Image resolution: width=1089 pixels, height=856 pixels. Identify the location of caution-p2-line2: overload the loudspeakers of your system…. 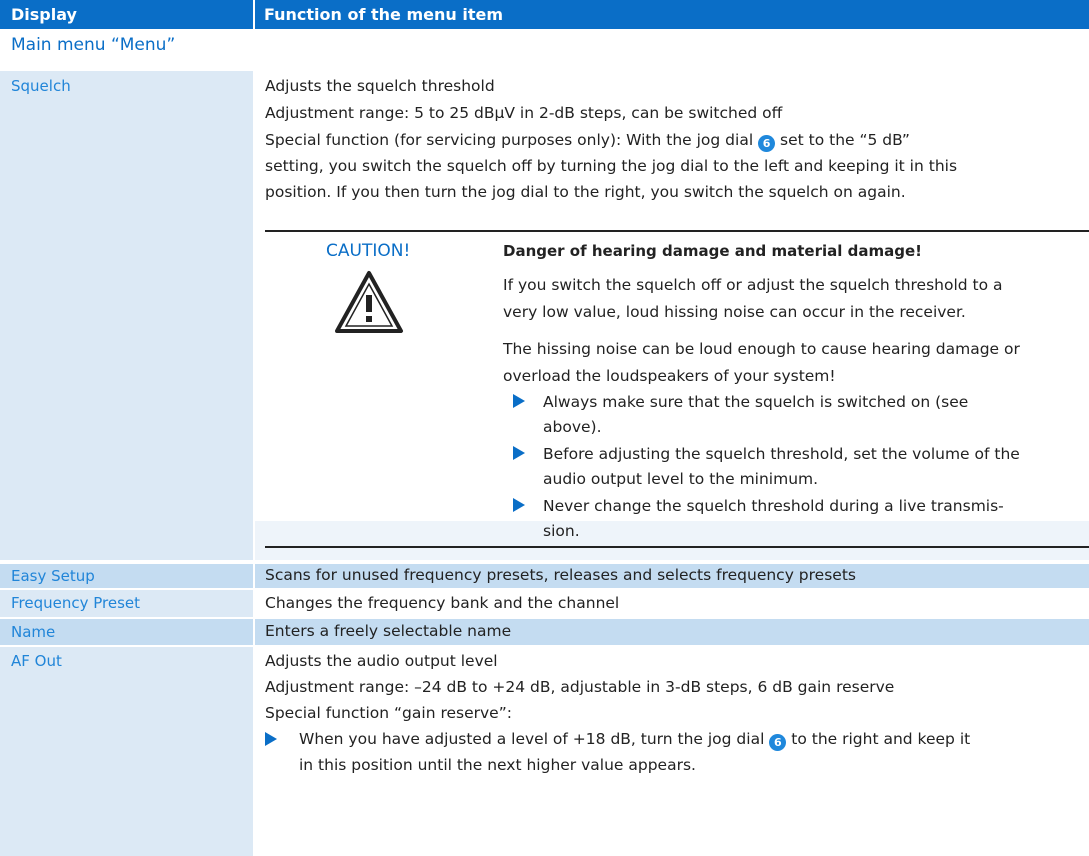
(669, 376).